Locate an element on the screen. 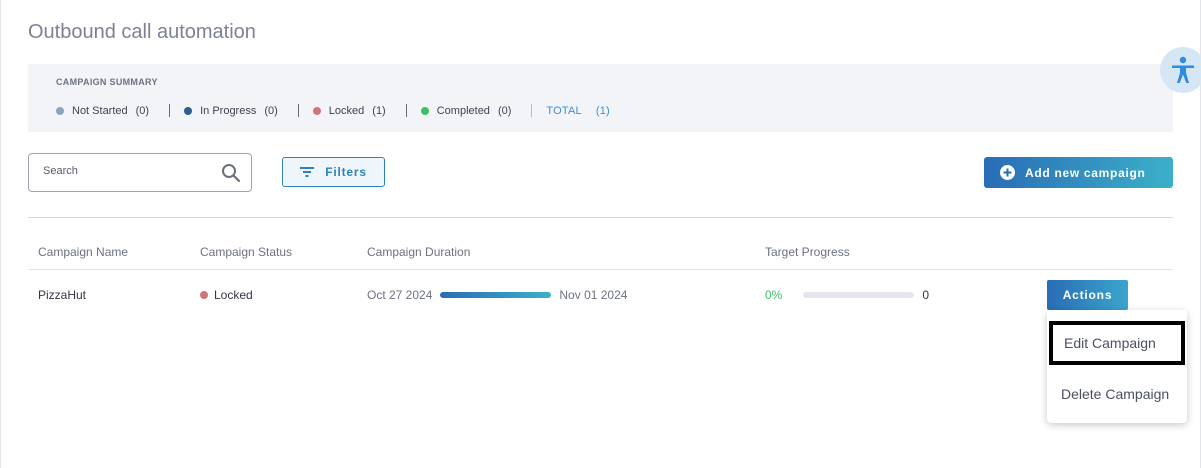 The image size is (1201, 468). edit-campaign-menu-item: Edit Campaign is located at coordinates (1117, 343).